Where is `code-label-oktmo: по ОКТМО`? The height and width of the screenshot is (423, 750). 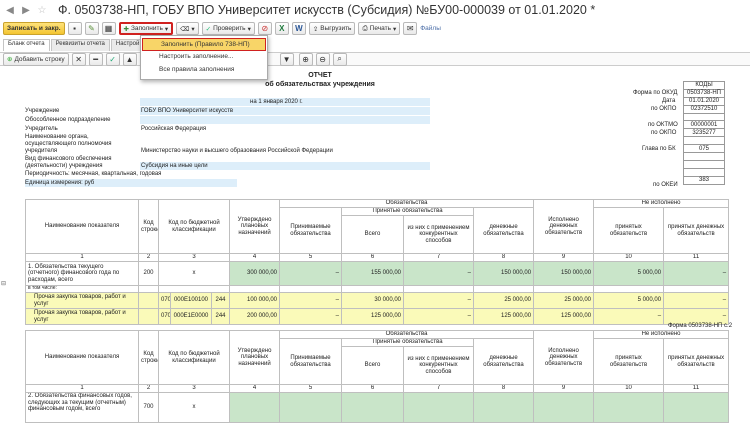
code-label-oktmo: по ОКТМО is located at coordinates (663, 125).